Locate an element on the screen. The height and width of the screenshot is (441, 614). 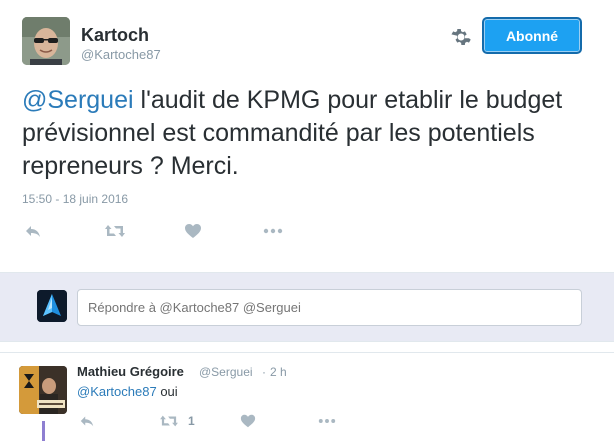
tweet-mention: @Serguei is located at coordinates (78, 100).